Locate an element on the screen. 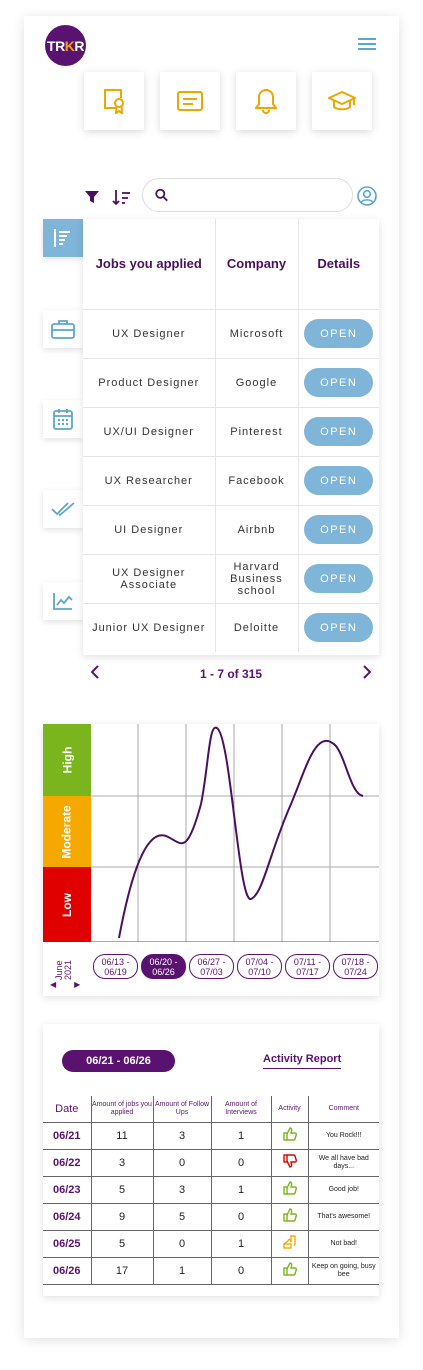 This screenshot has width=423, height=1370. table-row: 06/26 17 1 0 Keep on going, busy bee is located at coordinates (211, 1270).